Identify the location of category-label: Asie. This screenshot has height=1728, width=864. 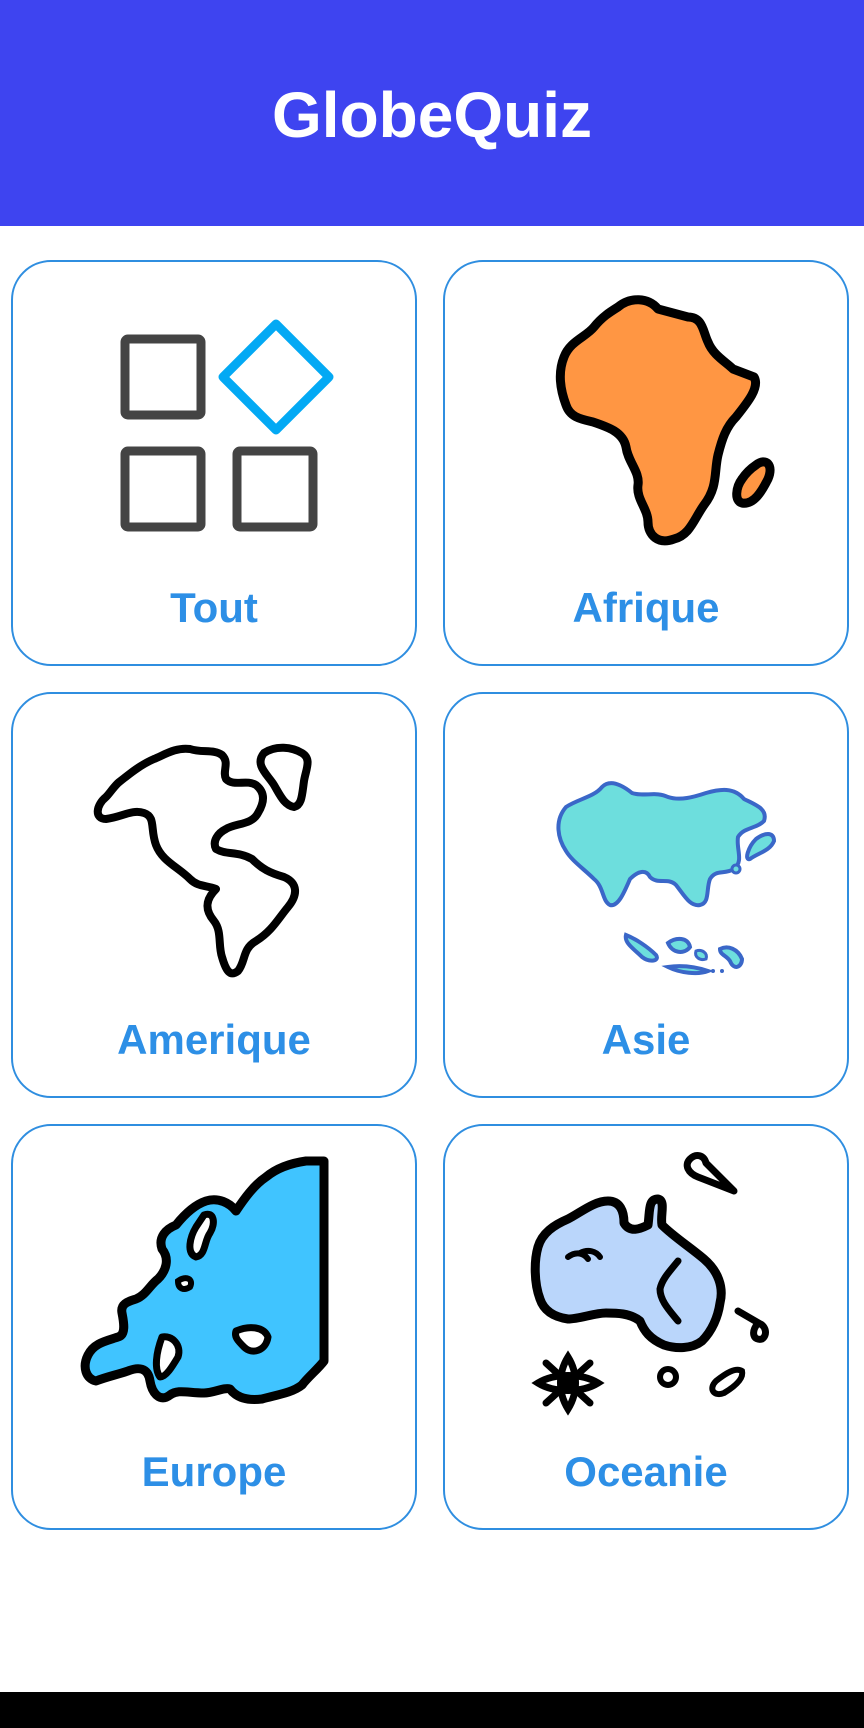
(646, 1039).